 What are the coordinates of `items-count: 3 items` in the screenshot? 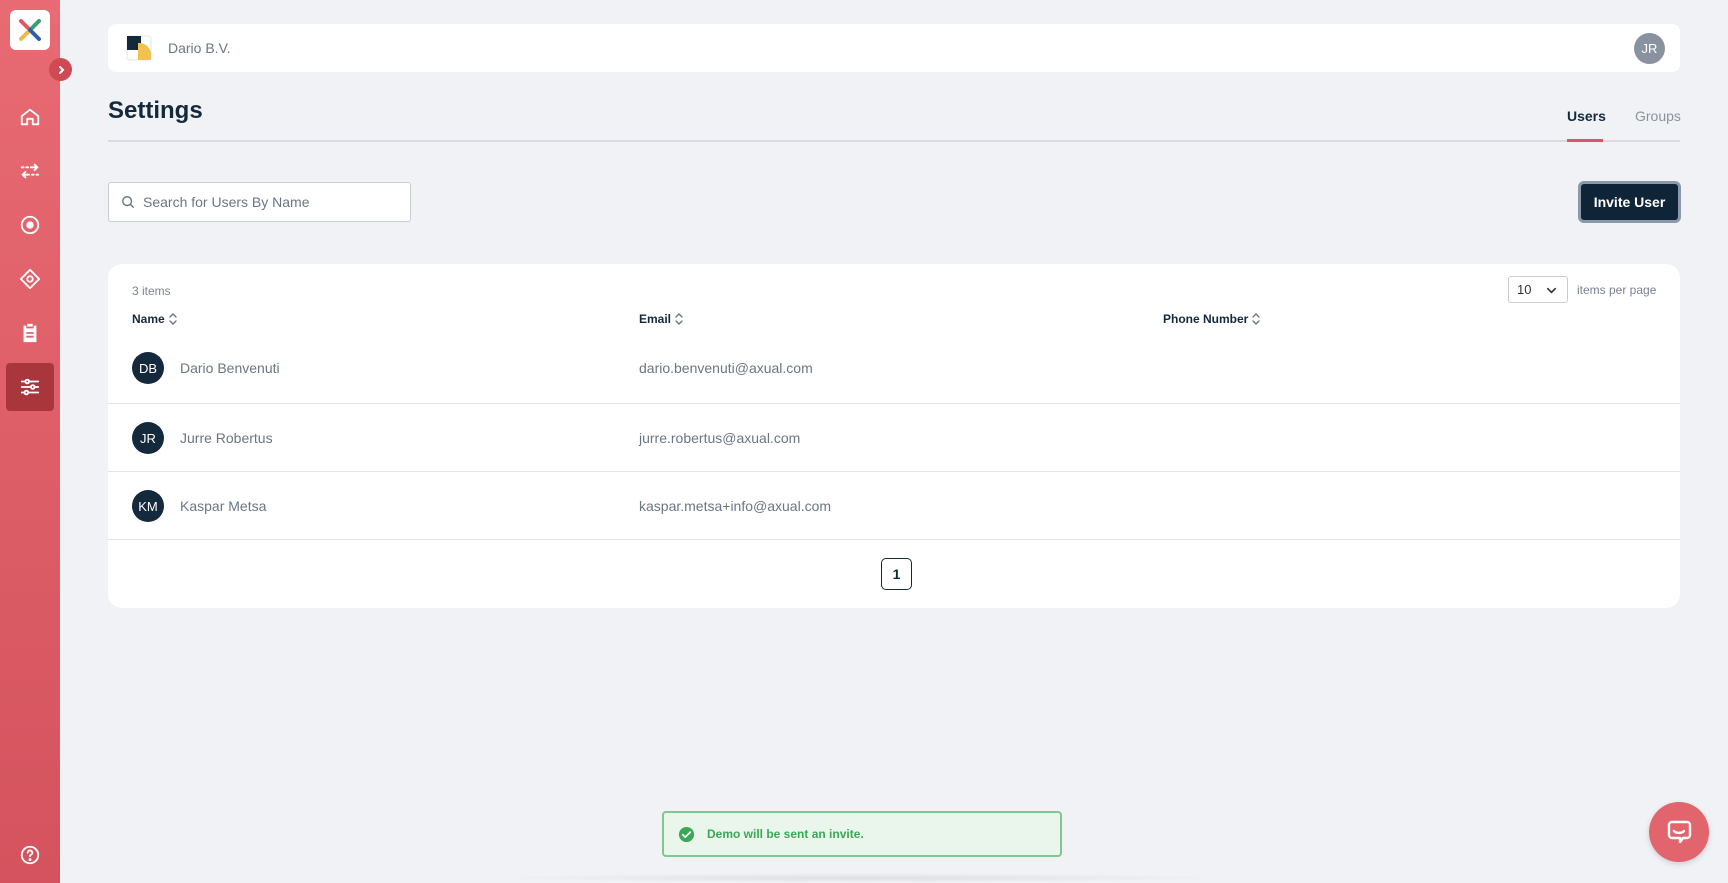 It's located at (151, 291).